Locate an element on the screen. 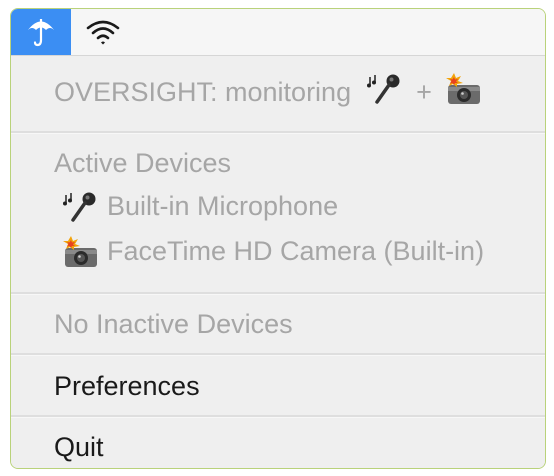 Image resolution: width=554 pixels, height=476 pixels. wifi-status-item is located at coordinates (103, 32).